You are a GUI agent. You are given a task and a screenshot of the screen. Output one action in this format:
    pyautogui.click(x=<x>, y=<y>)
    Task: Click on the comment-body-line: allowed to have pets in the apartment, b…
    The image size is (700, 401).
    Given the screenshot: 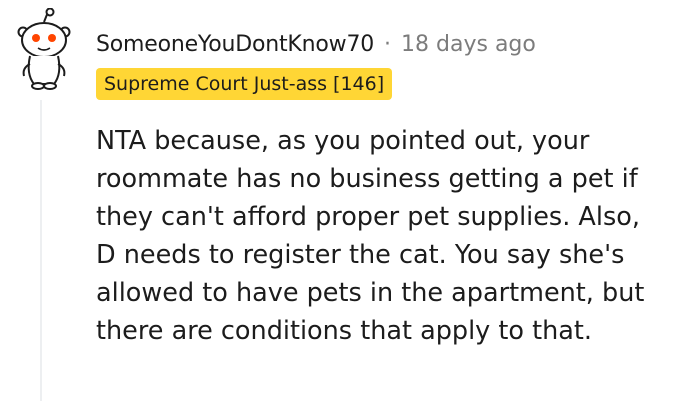 What is the action you would take?
    pyautogui.click(x=370, y=293)
    